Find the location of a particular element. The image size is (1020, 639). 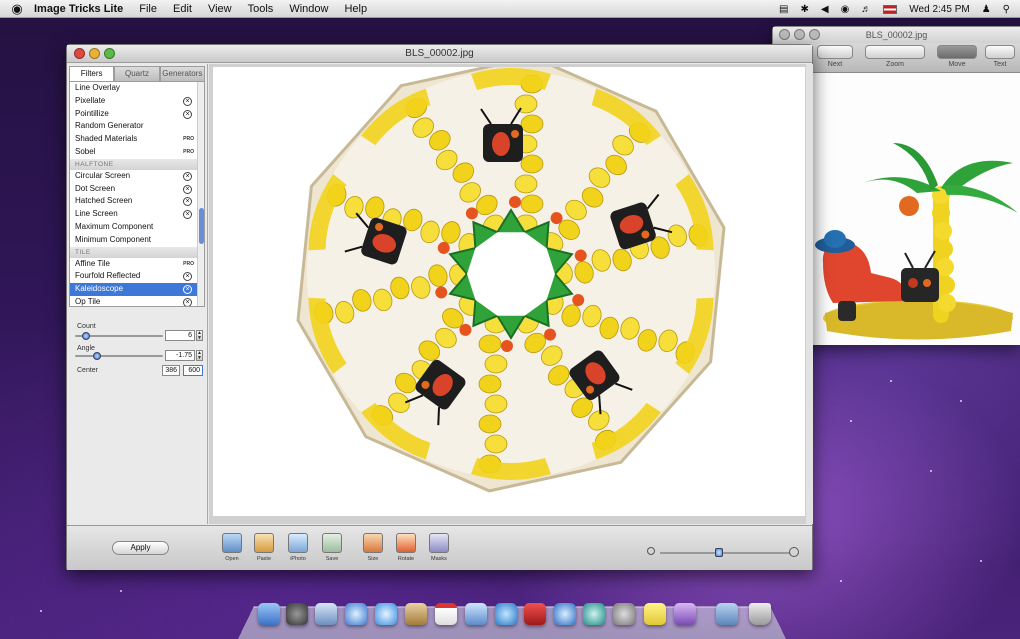

filter-item: Minimum Component is located at coordinates (137, 240).